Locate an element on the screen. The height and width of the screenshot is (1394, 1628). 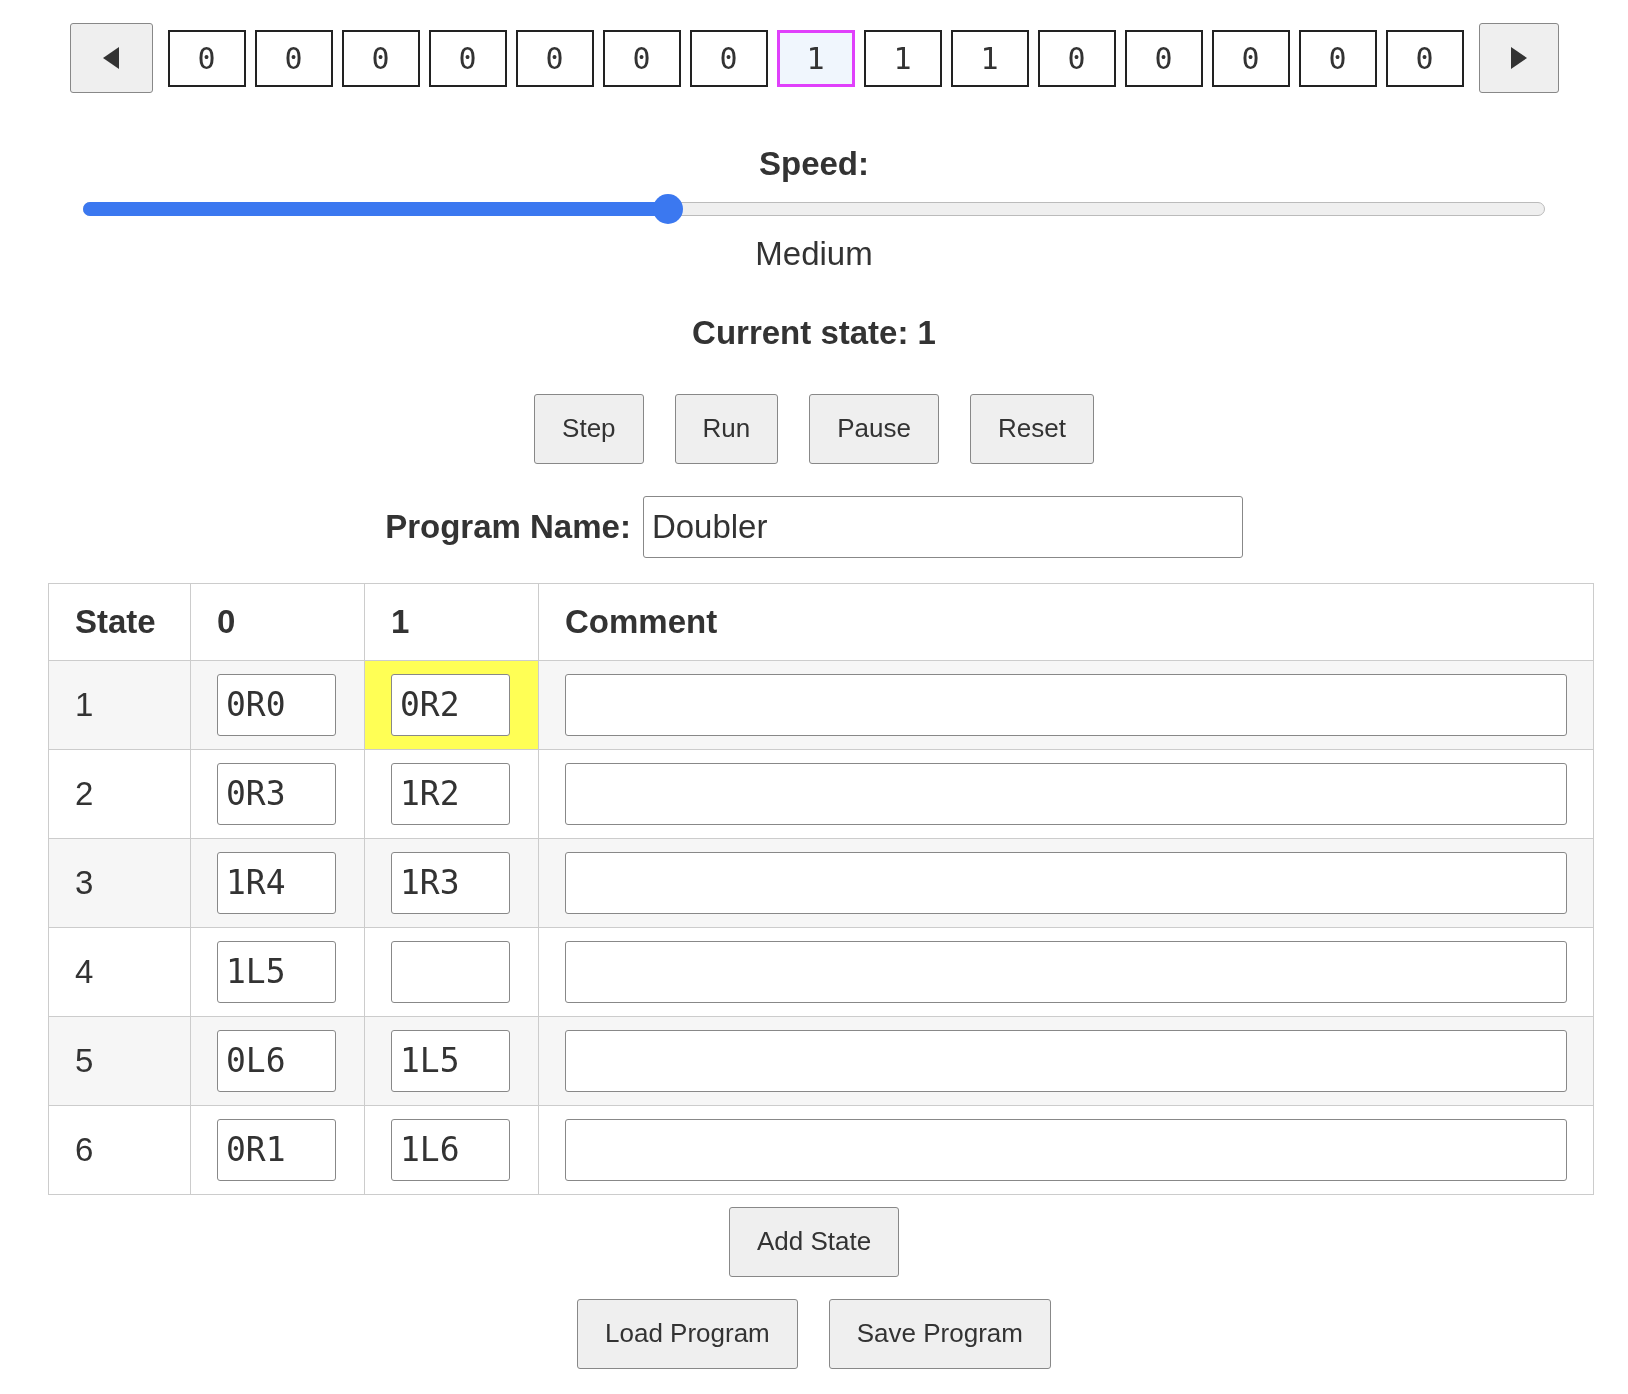
transition-field: 0L6 is located at coordinates (276, 1060).